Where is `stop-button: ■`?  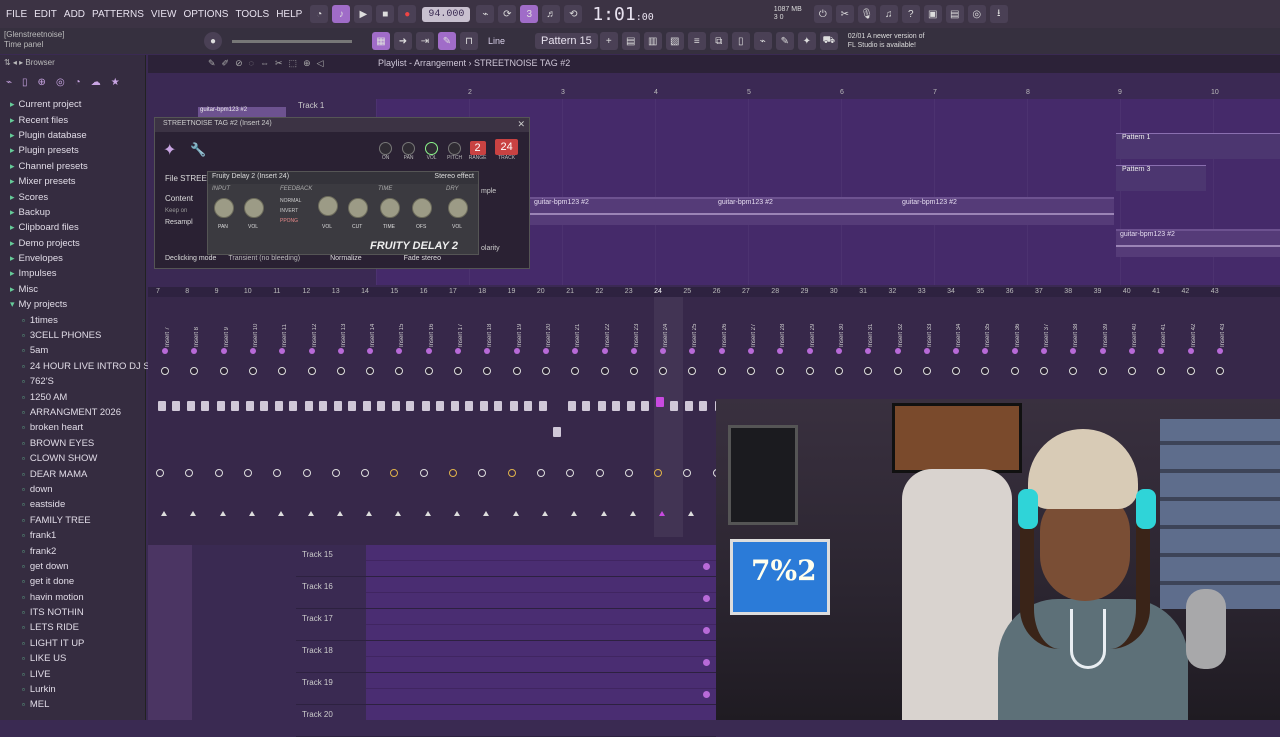 stop-button: ■ is located at coordinates (385, 14).